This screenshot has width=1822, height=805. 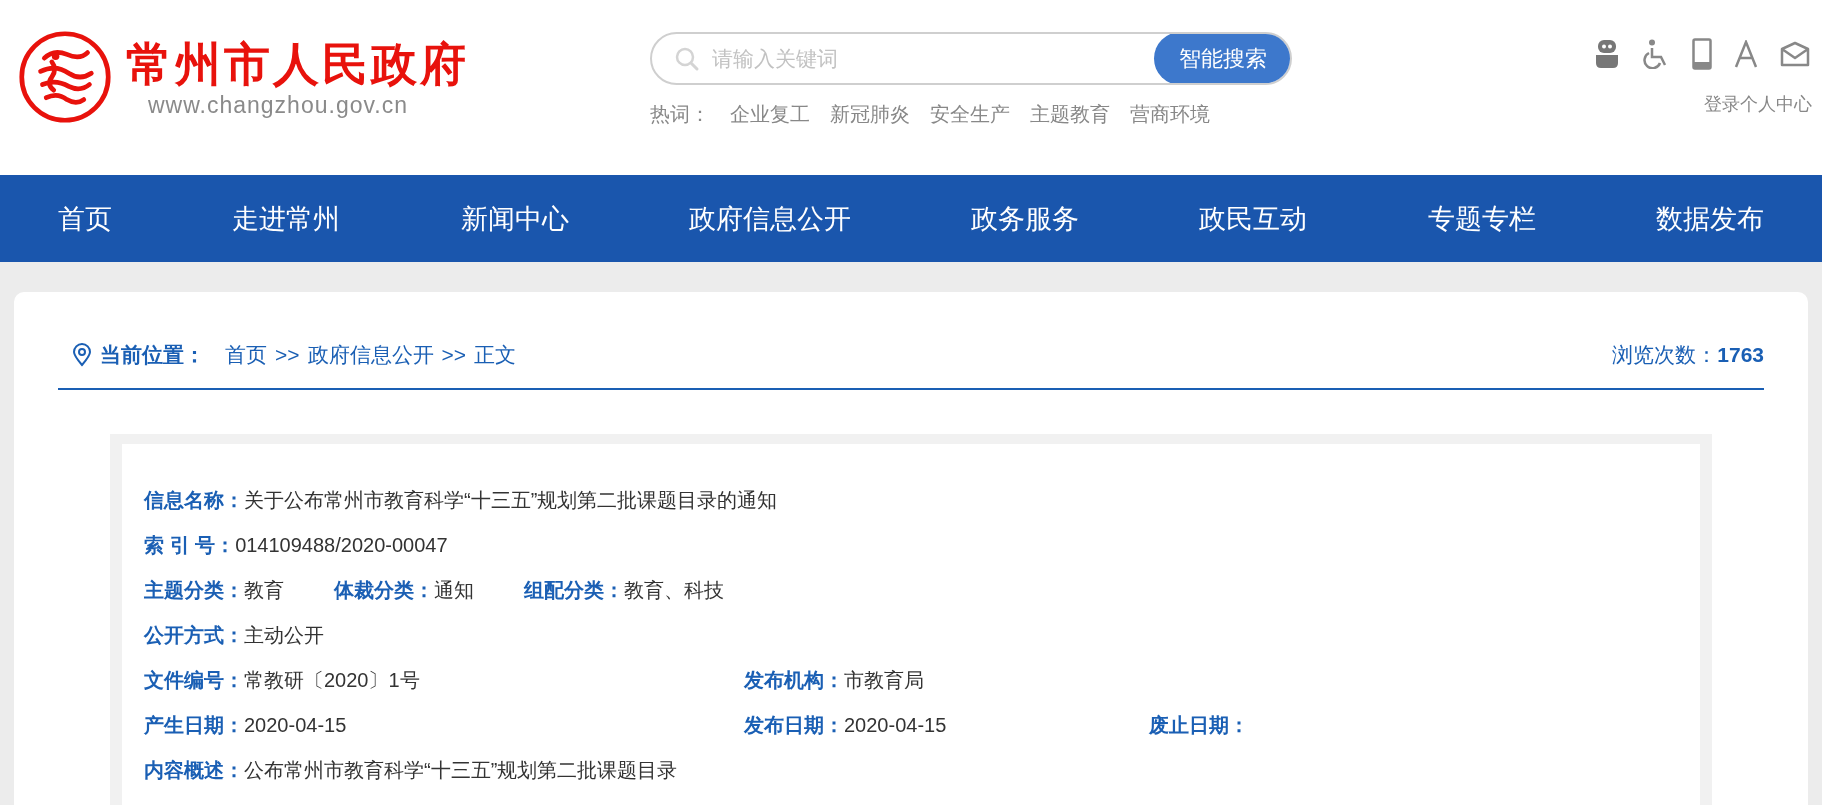 What do you see at coordinates (1170, 114) in the screenshot?
I see `hot-word-link: 营商环境` at bounding box center [1170, 114].